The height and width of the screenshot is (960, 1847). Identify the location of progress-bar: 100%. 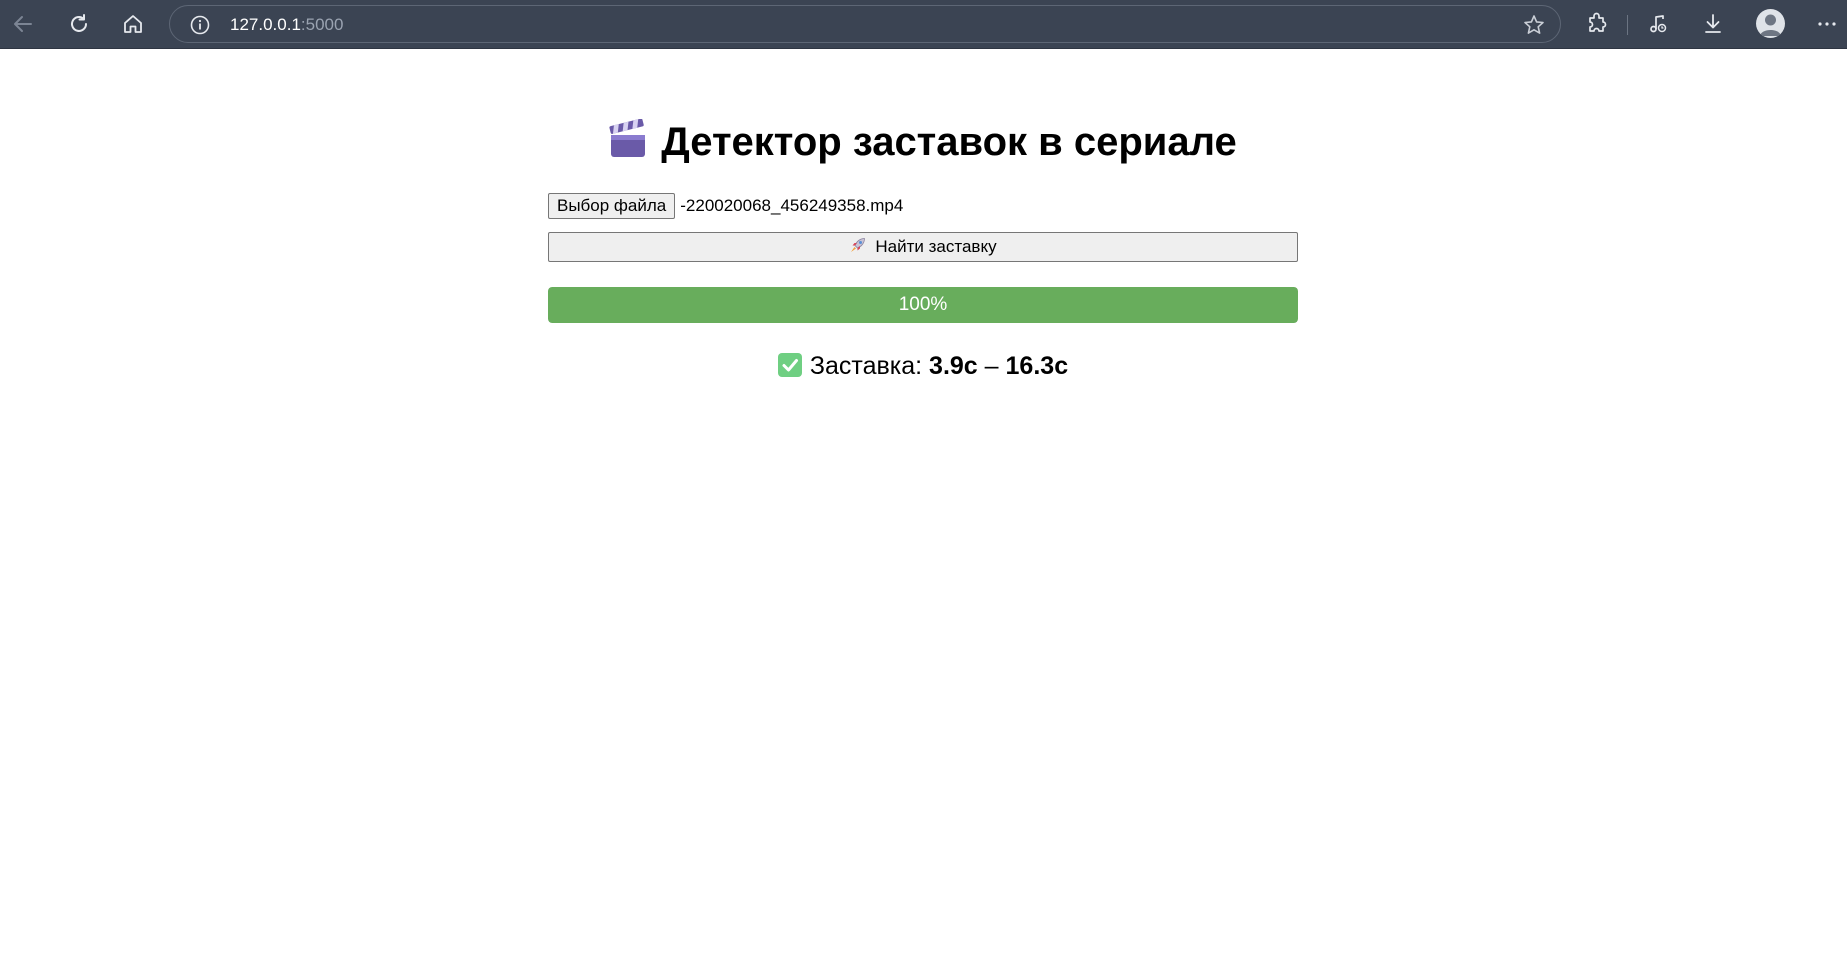
(923, 305).